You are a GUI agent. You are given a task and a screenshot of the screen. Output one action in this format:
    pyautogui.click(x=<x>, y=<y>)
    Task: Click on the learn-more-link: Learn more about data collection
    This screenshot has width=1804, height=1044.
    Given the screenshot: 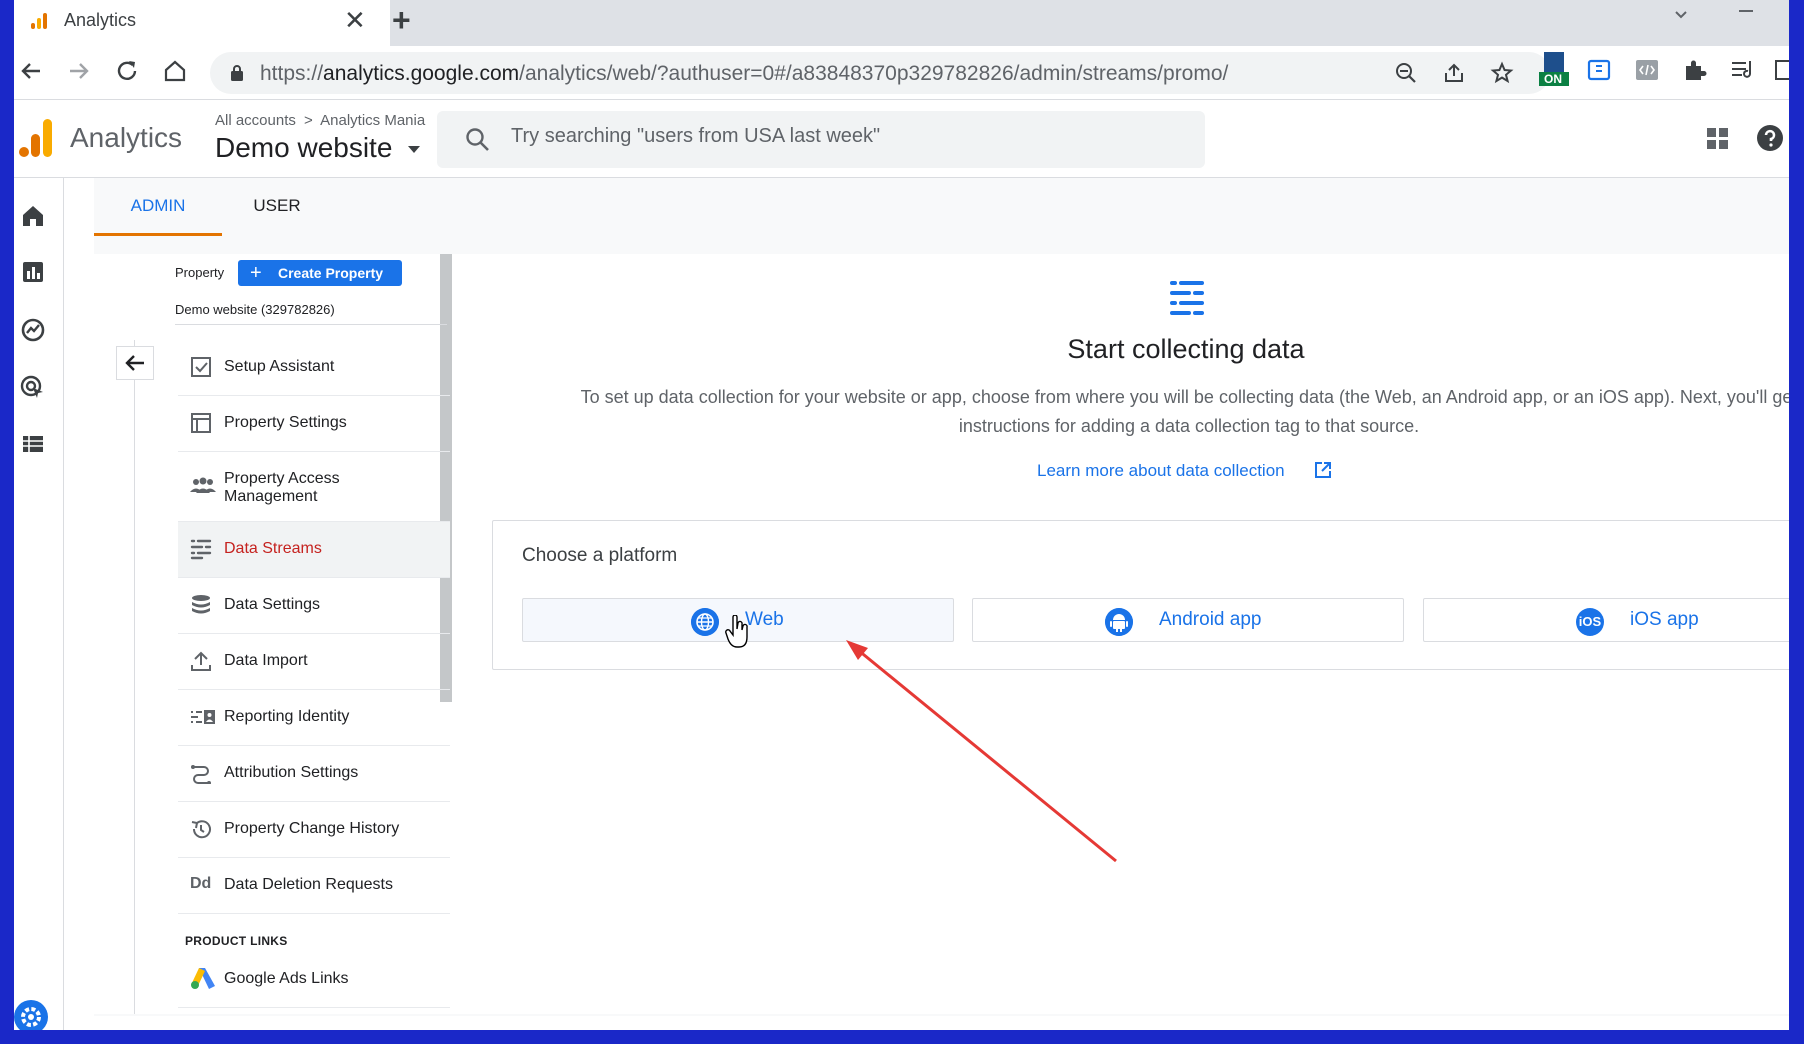 What is the action you would take?
    pyautogui.click(x=1161, y=471)
    